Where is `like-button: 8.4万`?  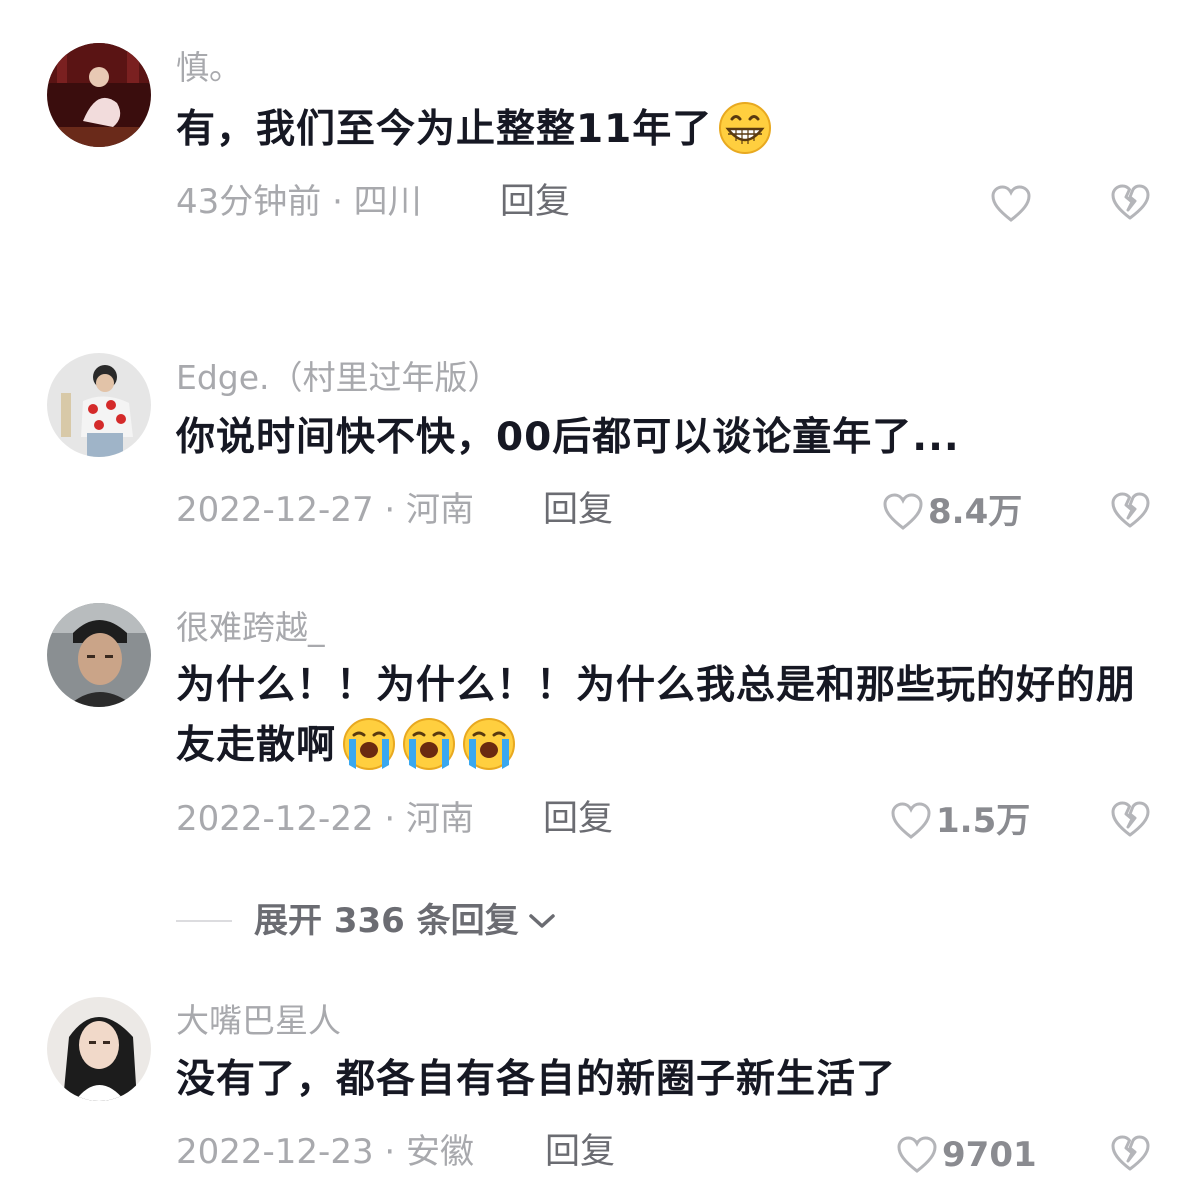 like-button: 8.4万 is located at coordinates (952, 512).